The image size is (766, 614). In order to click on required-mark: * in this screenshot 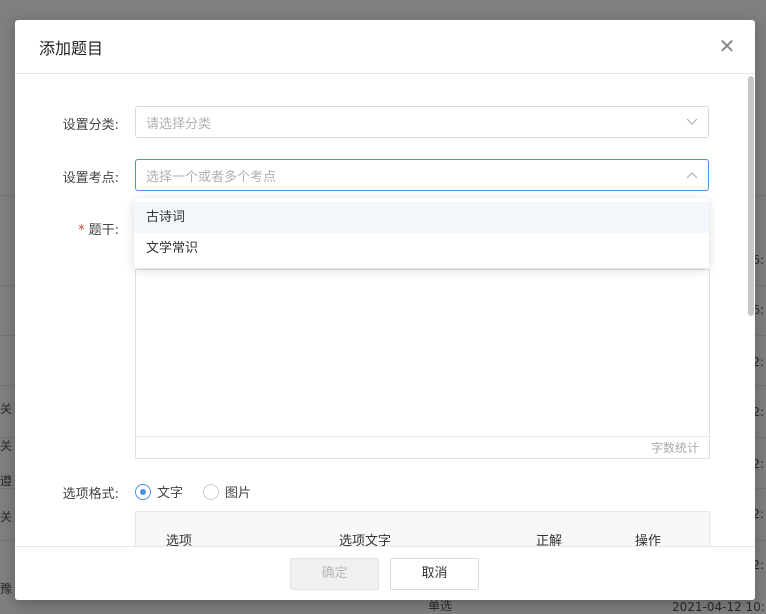, I will do `click(81, 230)`.